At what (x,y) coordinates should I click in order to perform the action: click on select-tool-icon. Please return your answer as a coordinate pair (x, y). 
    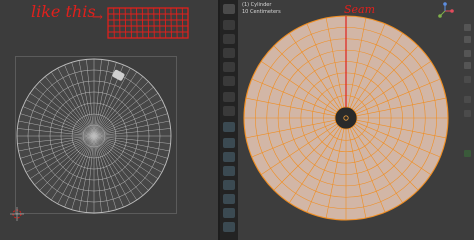
    Looking at the image, I should click on (229, 9).